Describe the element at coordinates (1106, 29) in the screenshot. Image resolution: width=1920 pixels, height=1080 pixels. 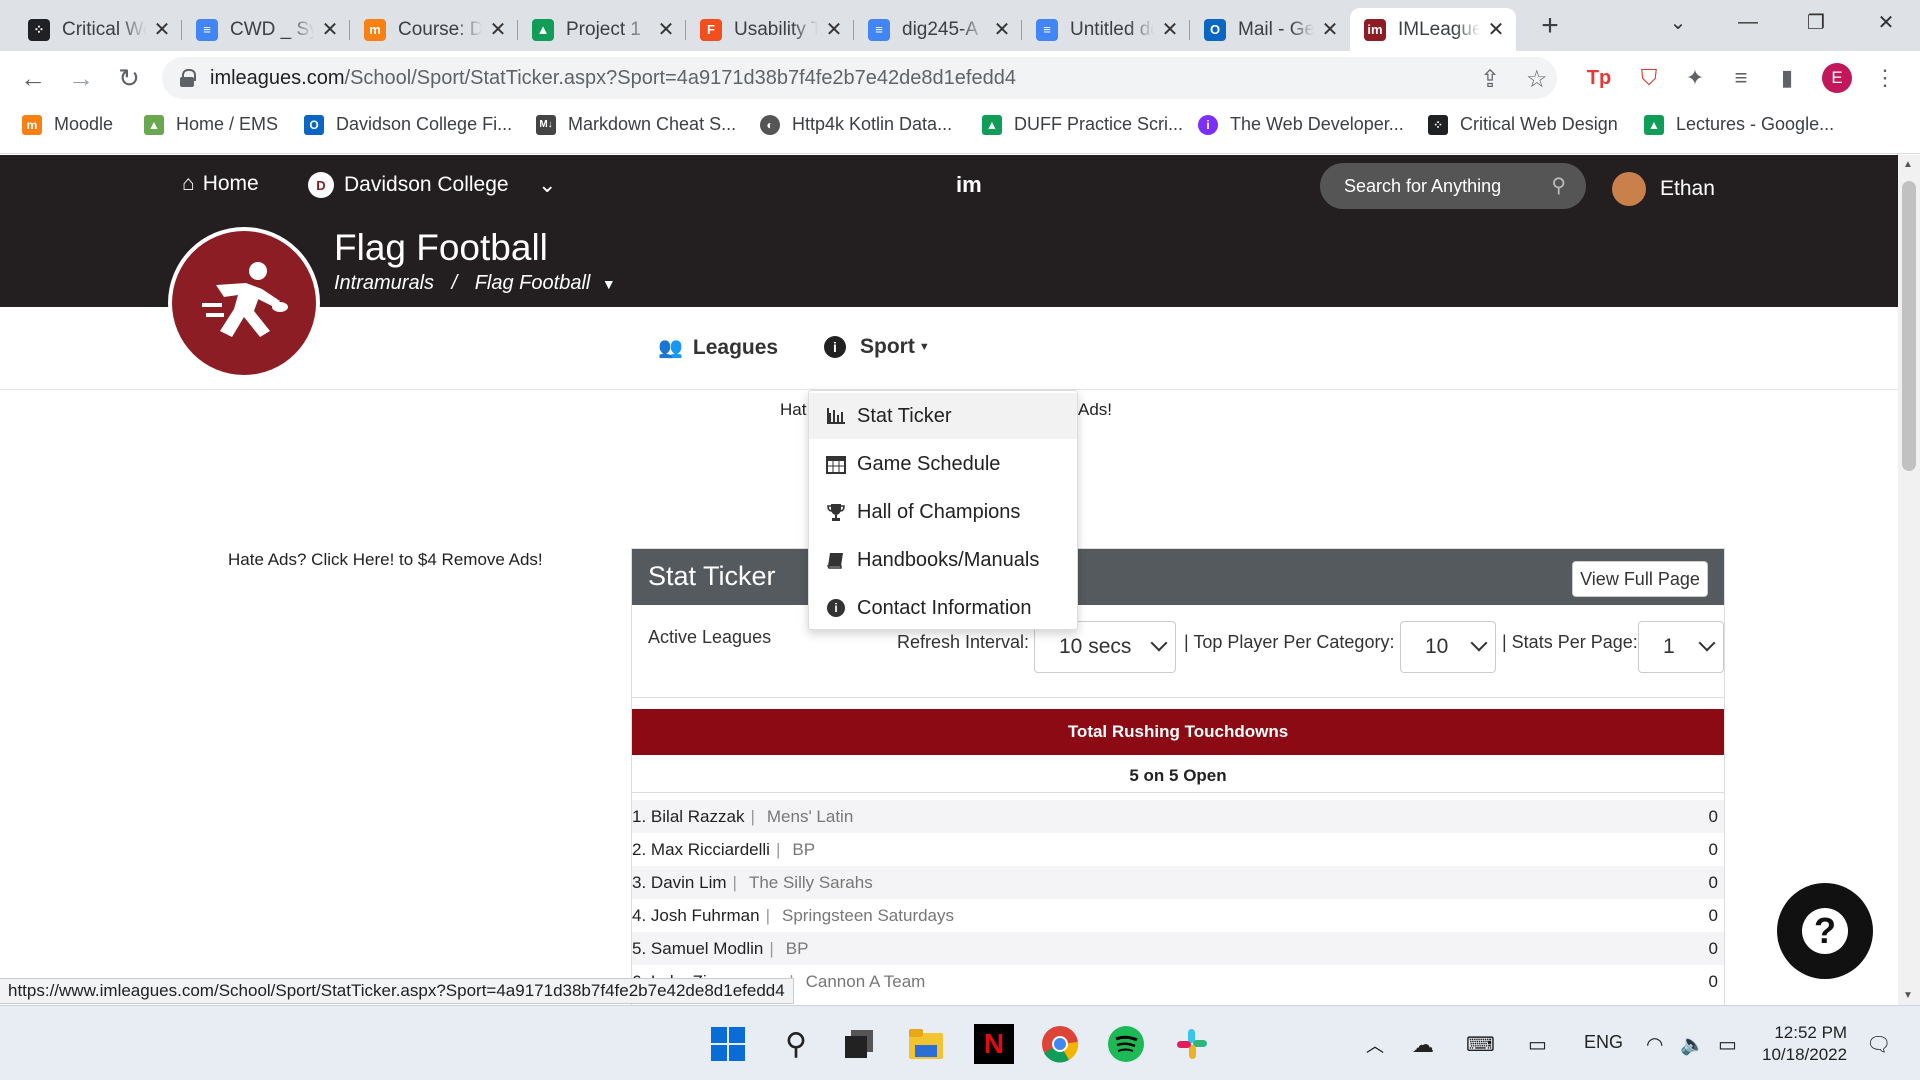
I see `browser-tab: ≡ Untitled document ✕` at that location.